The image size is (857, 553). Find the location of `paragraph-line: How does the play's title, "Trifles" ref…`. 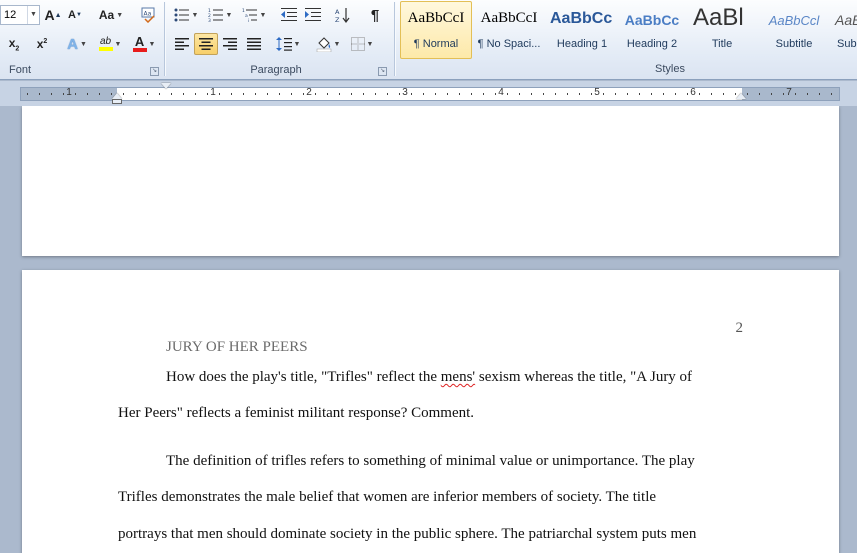

paragraph-line: How does the play's title, "Trifles" ref… is located at coordinates (429, 377).